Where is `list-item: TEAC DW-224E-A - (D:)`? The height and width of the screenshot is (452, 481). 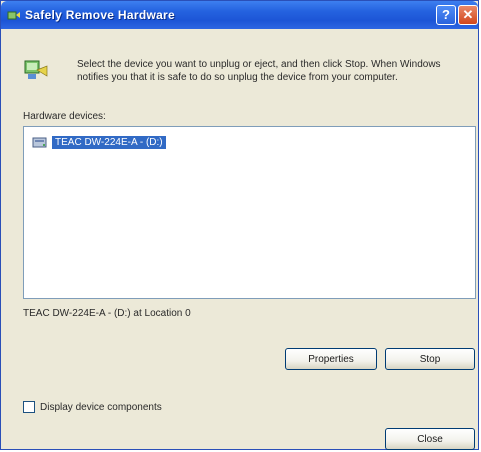 list-item: TEAC DW-224E-A - (D:) is located at coordinates (99, 142).